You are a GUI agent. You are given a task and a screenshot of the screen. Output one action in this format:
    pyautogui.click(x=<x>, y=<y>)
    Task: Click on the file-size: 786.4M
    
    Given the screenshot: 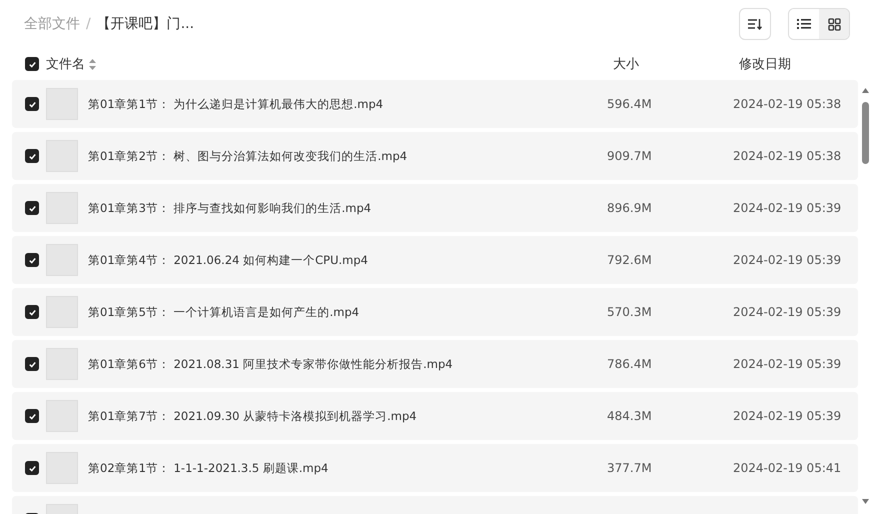 What is the action you would take?
    pyautogui.click(x=630, y=364)
    